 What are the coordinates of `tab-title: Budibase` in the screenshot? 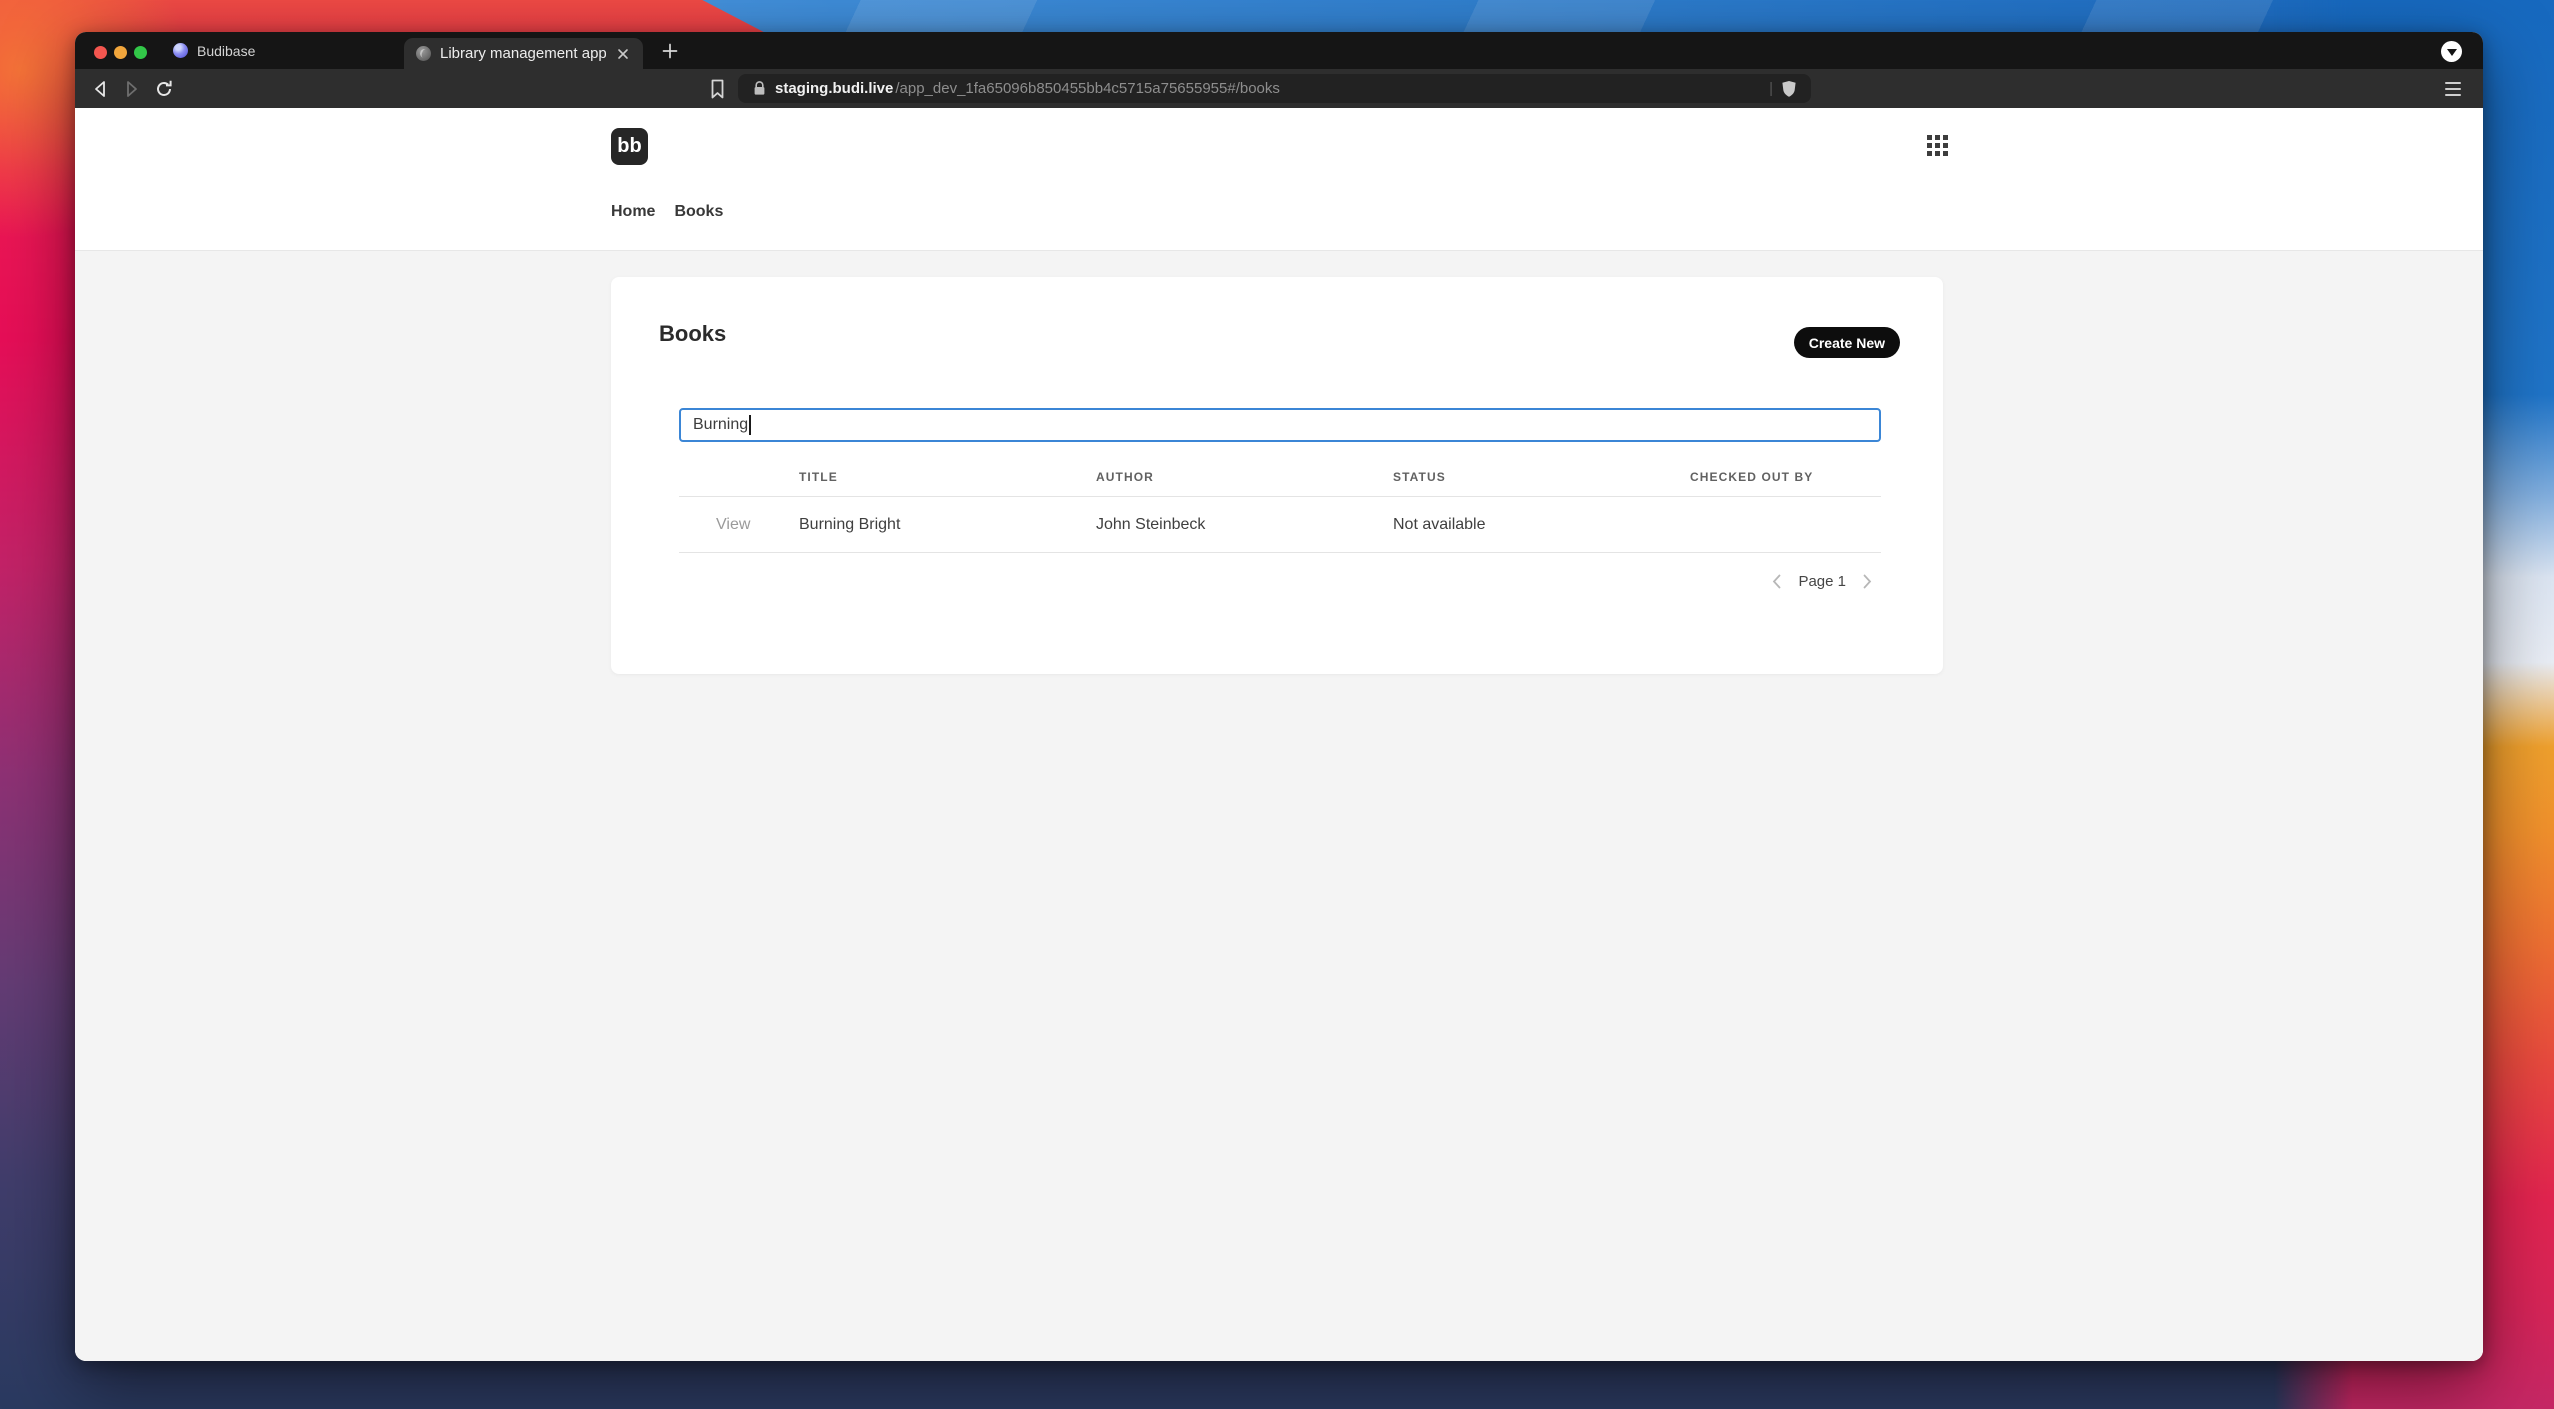 It's located at (226, 50).